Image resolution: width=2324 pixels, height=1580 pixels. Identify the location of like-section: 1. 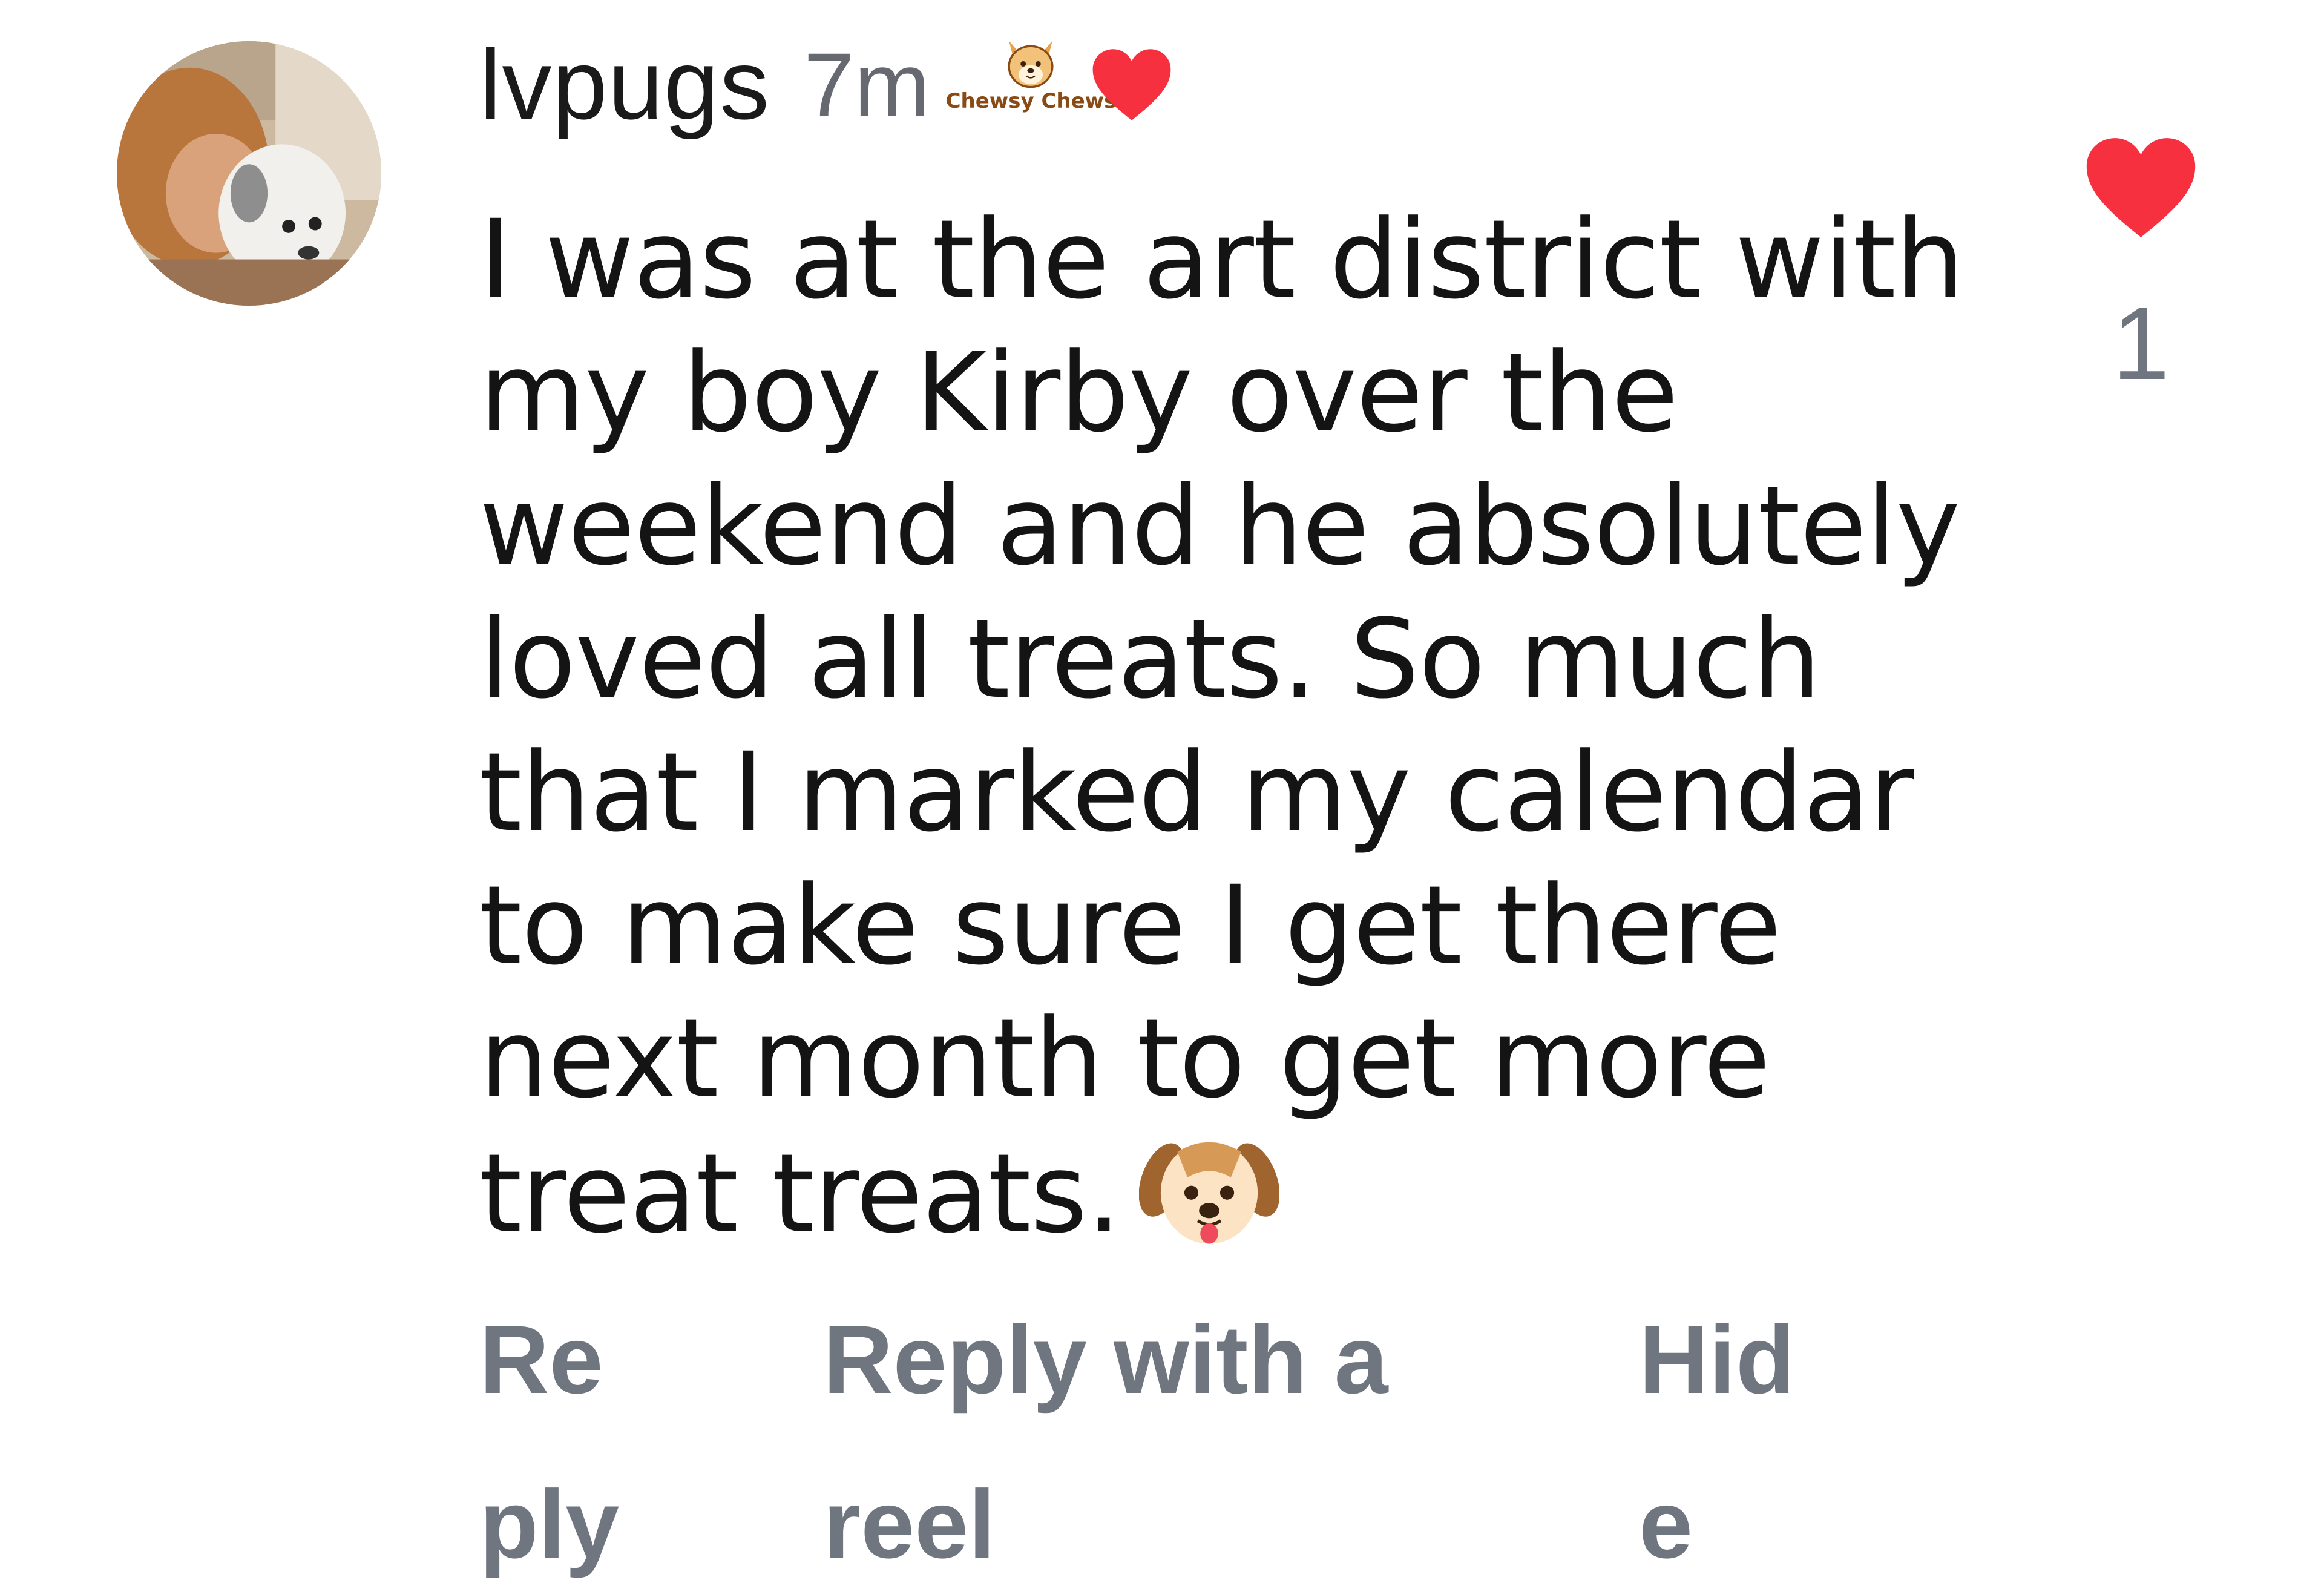
(2142, 272).